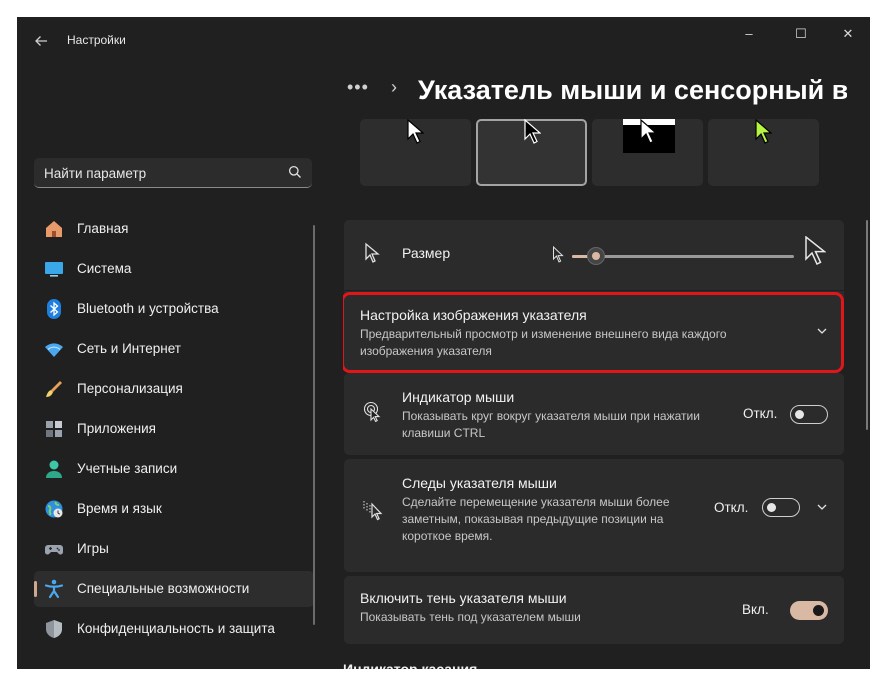 The image size is (887, 686). I want to click on bluetooth-icon, so click(54, 309).